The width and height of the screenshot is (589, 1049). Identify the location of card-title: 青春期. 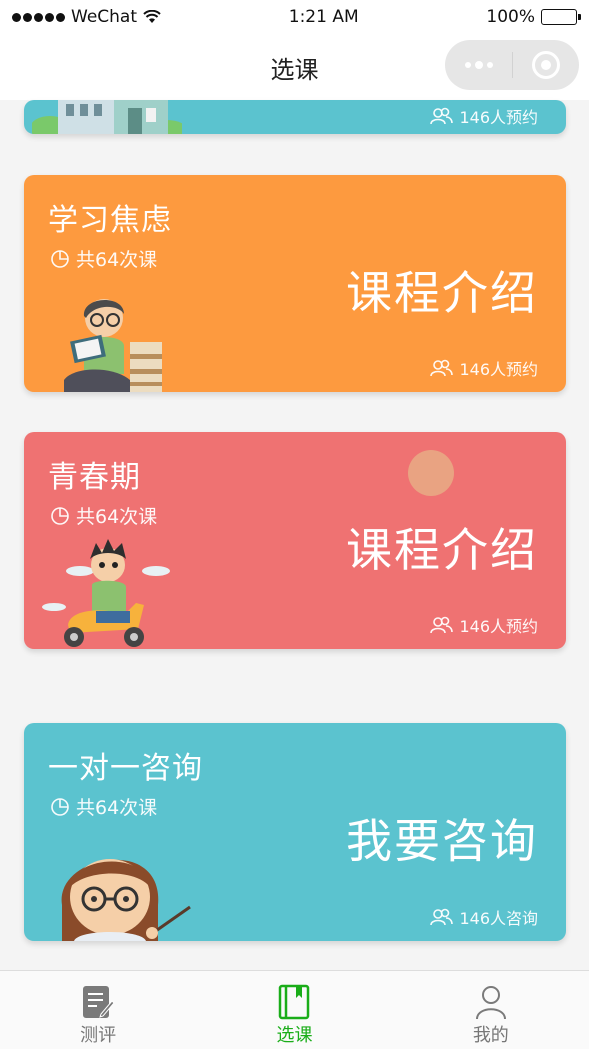
(94, 477).